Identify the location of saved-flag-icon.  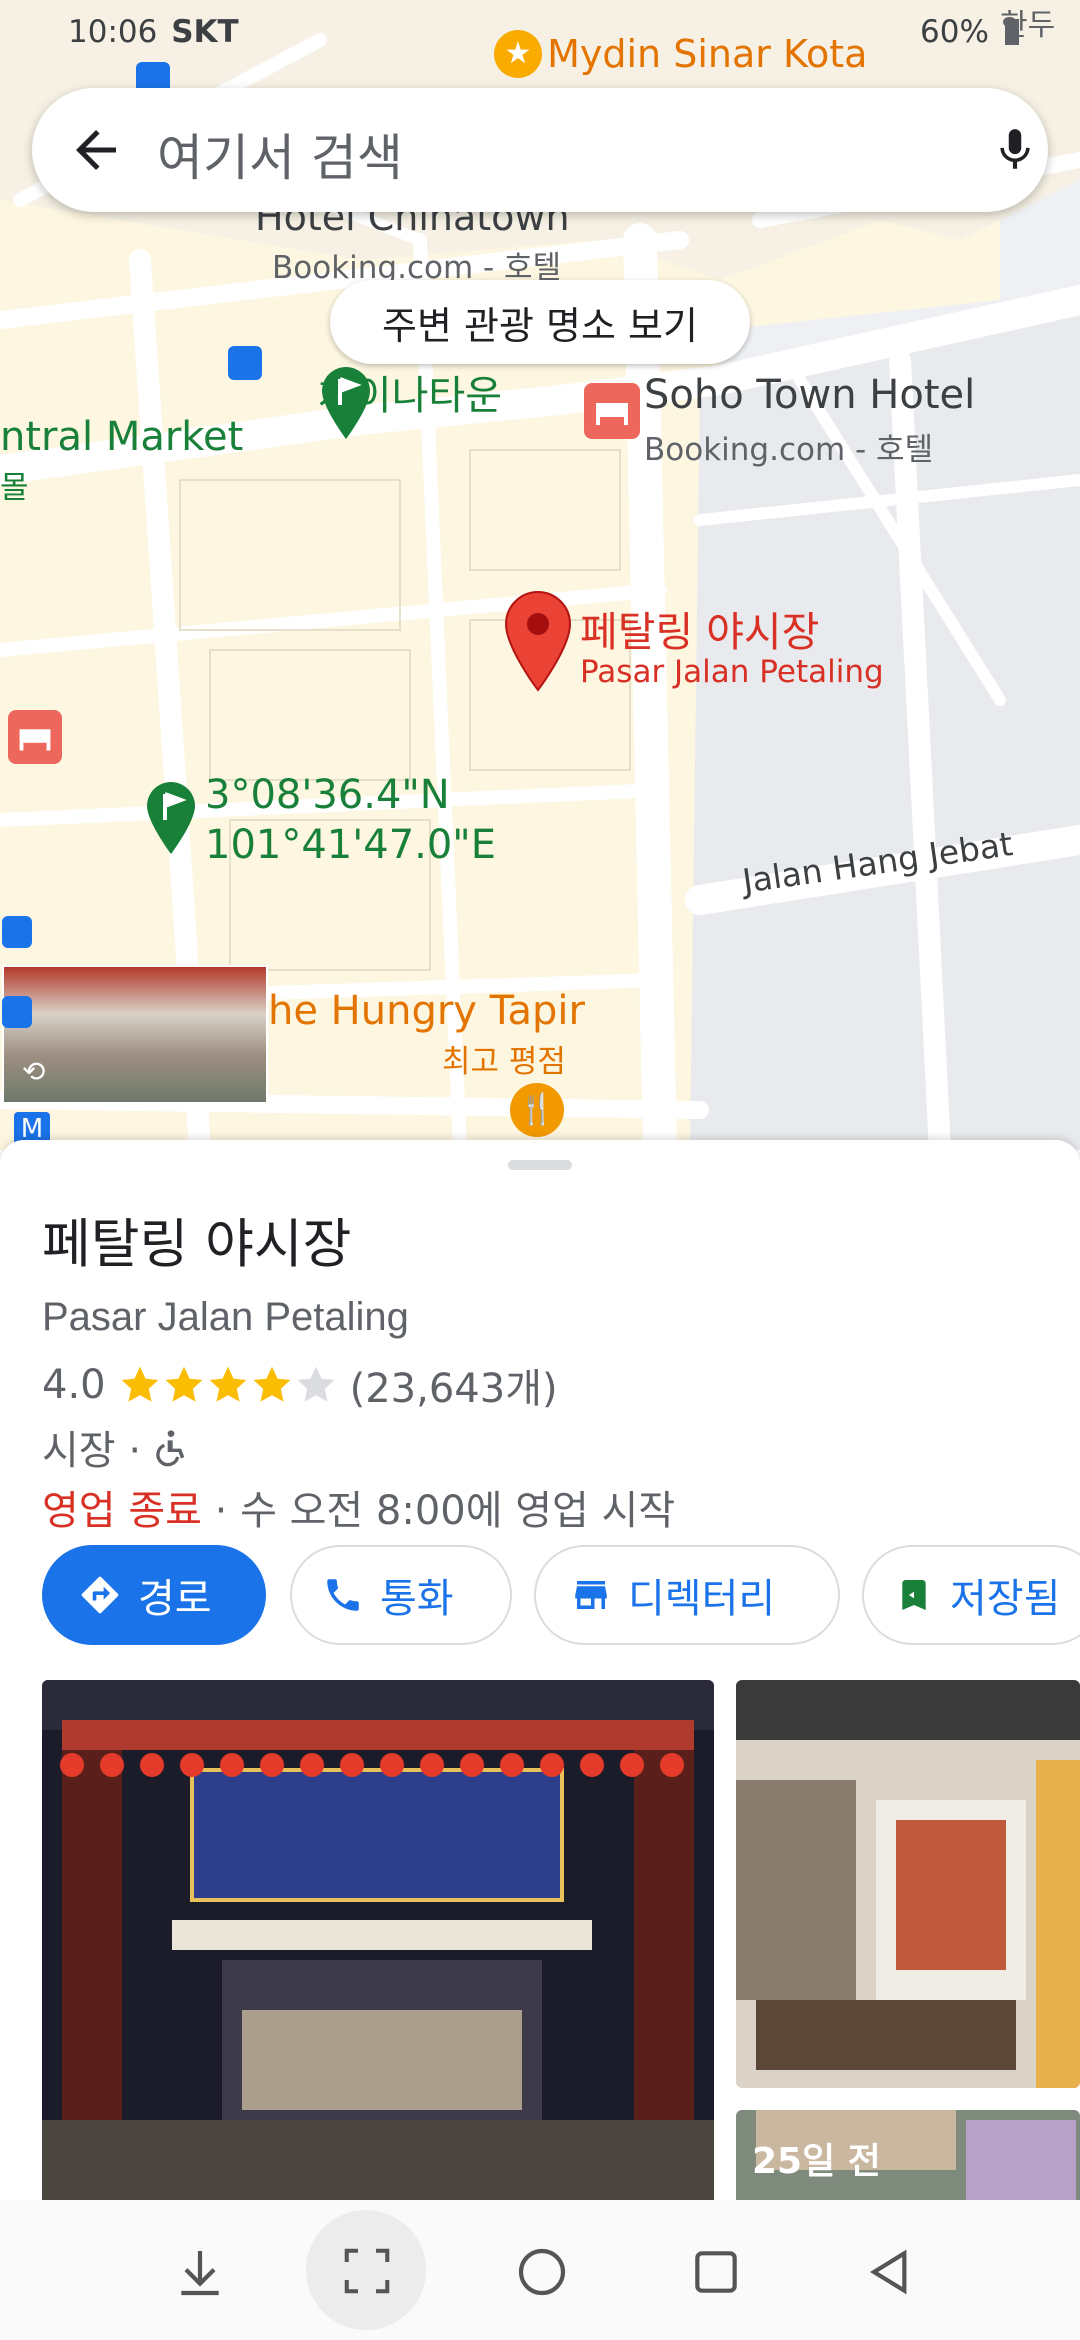
(914, 1595).